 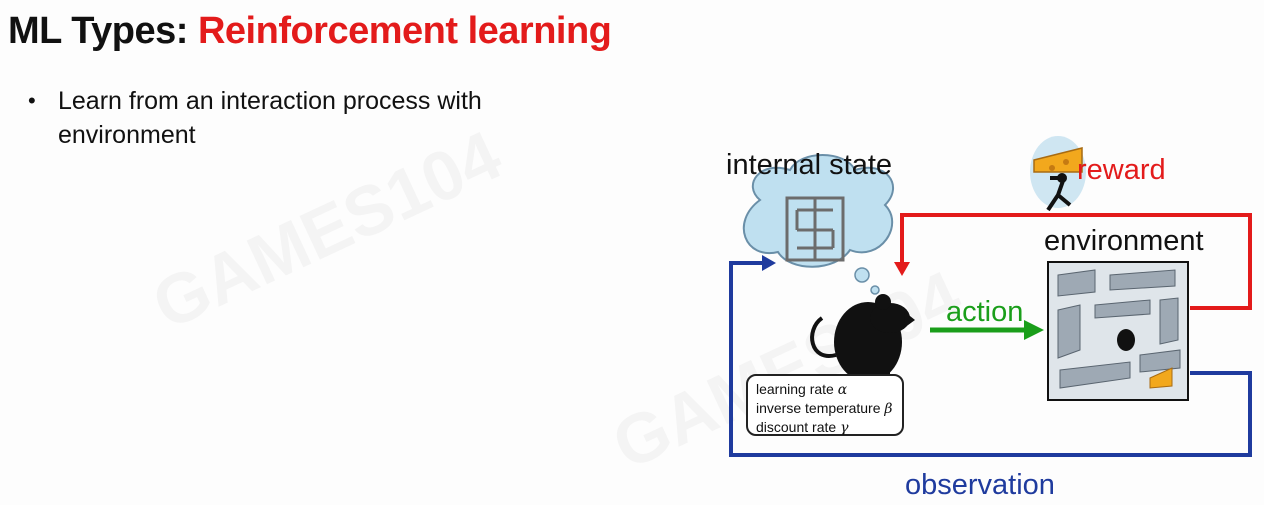 What do you see at coordinates (1124, 241) in the screenshot?
I see `environment-label: environment` at bounding box center [1124, 241].